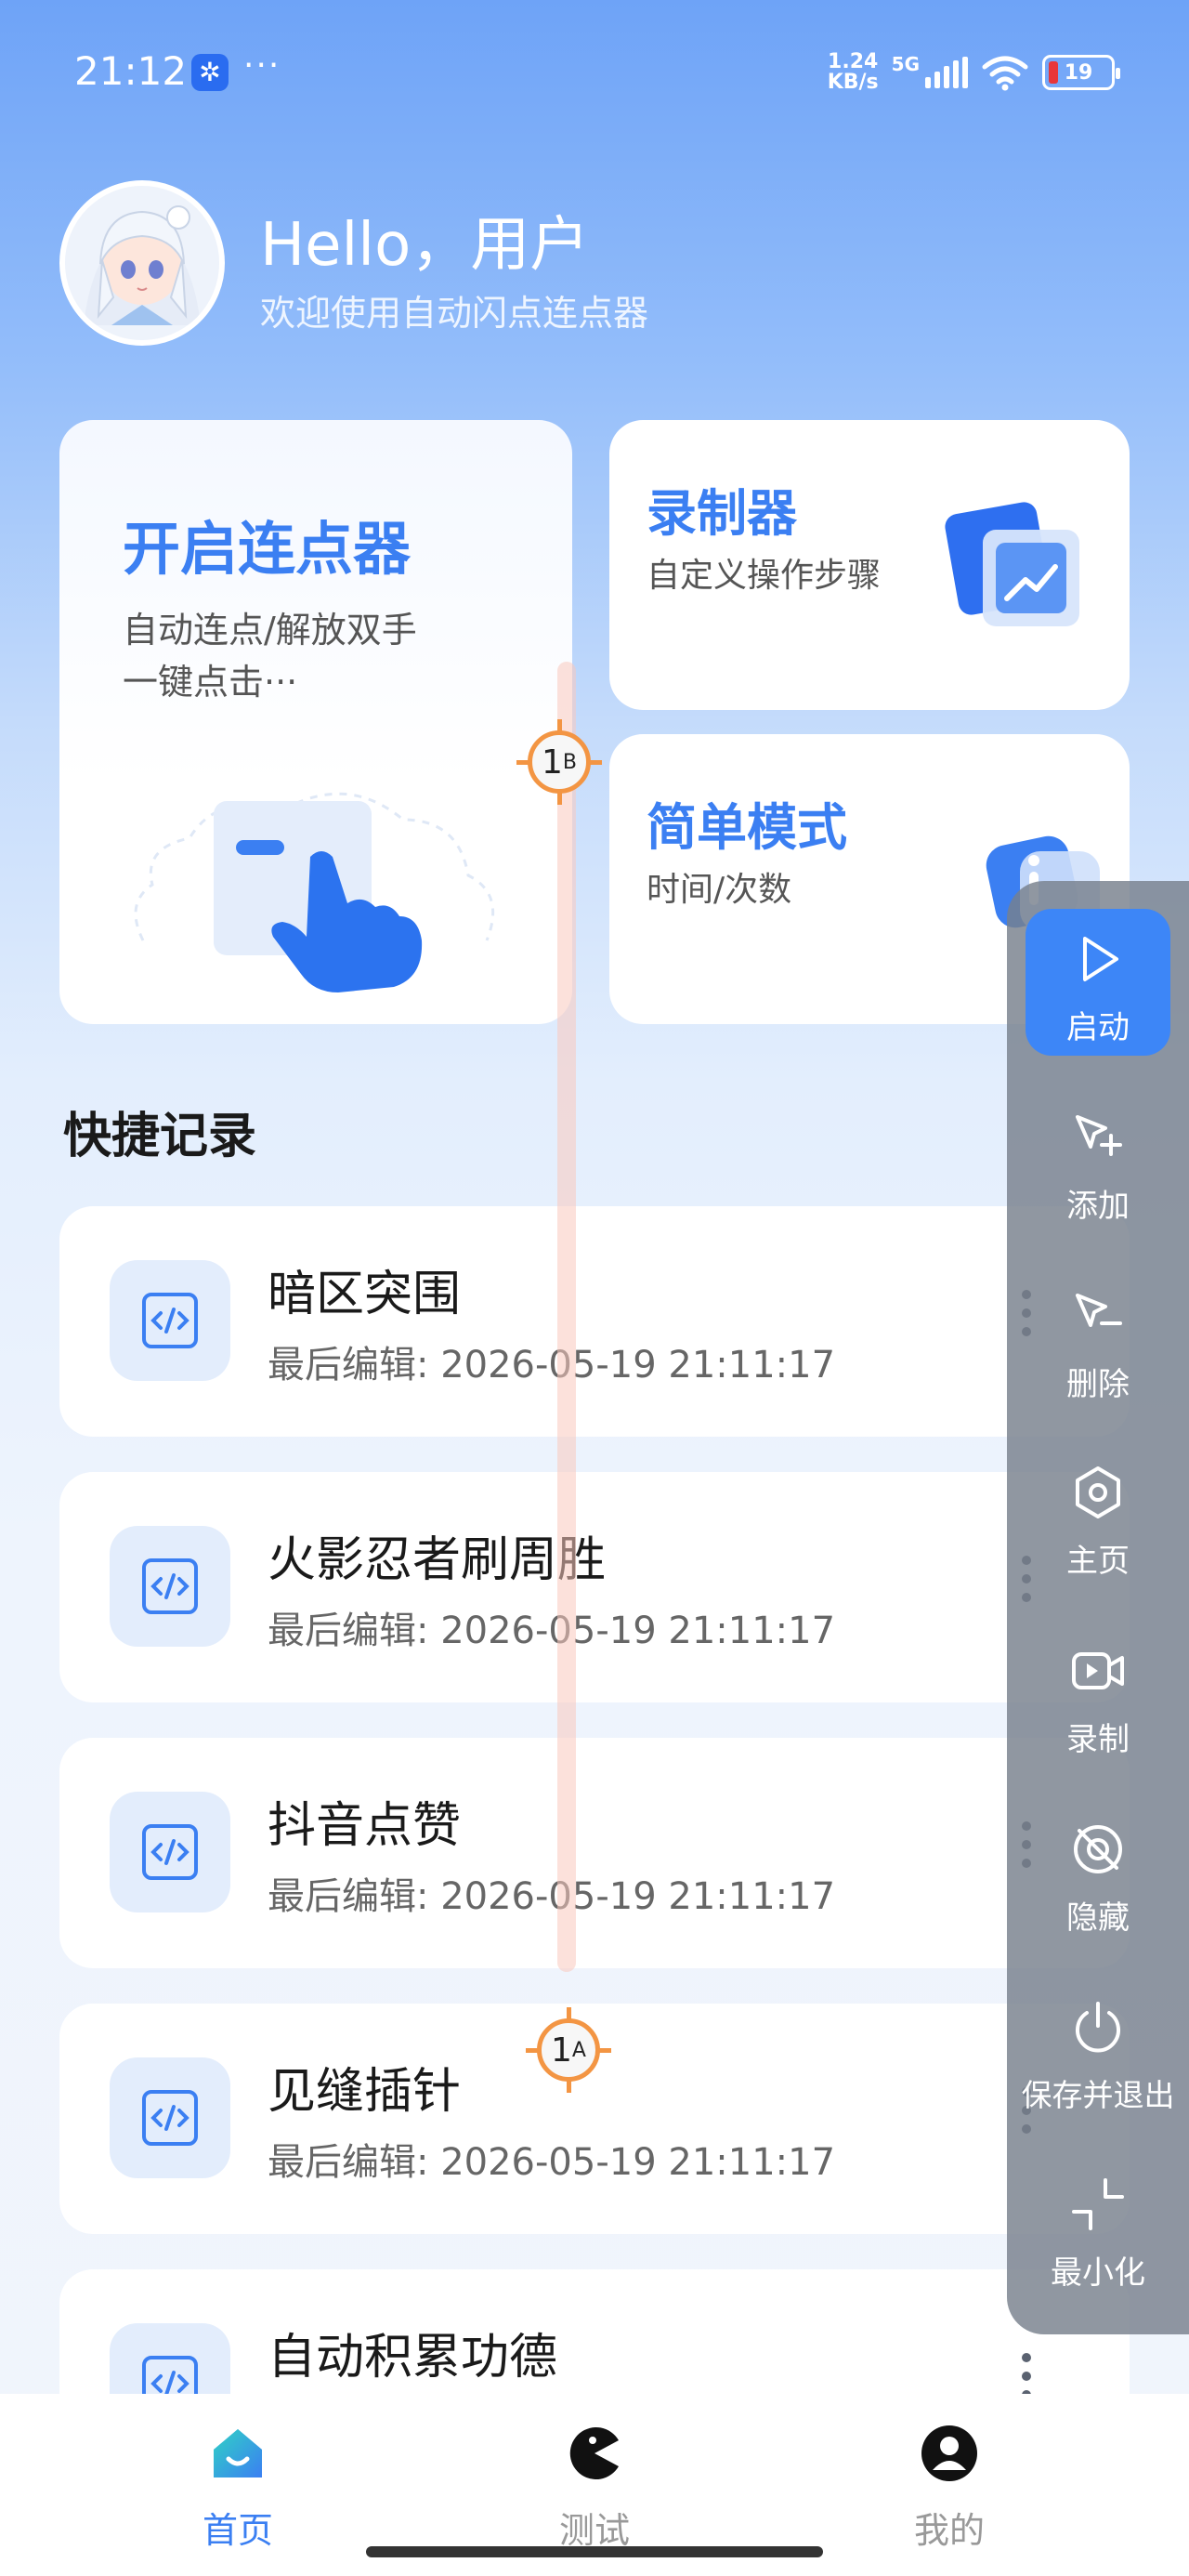 This screenshot has width=1189, height=2576. What do you see at coordinates (160, 1136) in the screenshot?
I see `quick-records-title: 快捷记录` at bounding box center [160, 1136].